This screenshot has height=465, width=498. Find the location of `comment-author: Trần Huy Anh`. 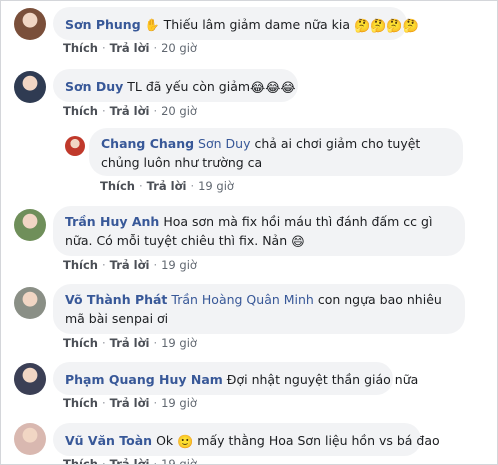

comment-author: Trần Huy Anh is located at coordinates (112, 221).